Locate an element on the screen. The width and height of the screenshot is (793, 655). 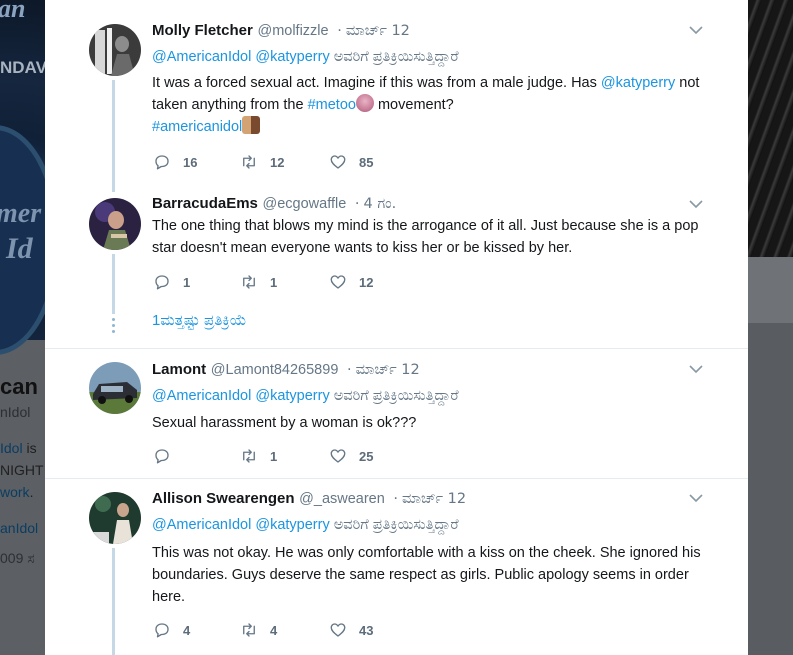
retweet-count: 12 is located at coordinates (277, 162).